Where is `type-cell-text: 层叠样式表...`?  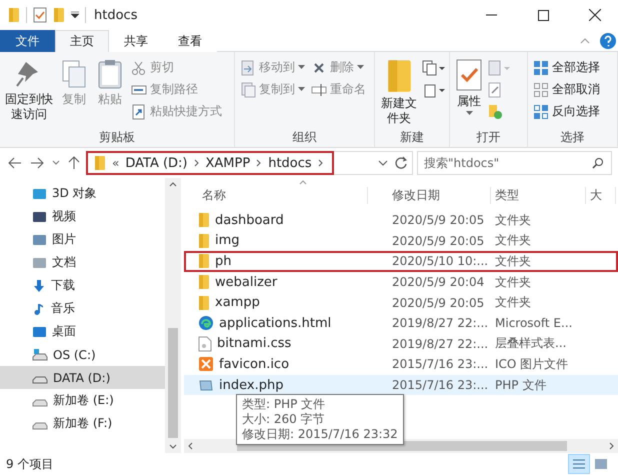
type-cell-text: 层叠样式表... is located at coordinates (531, 343).